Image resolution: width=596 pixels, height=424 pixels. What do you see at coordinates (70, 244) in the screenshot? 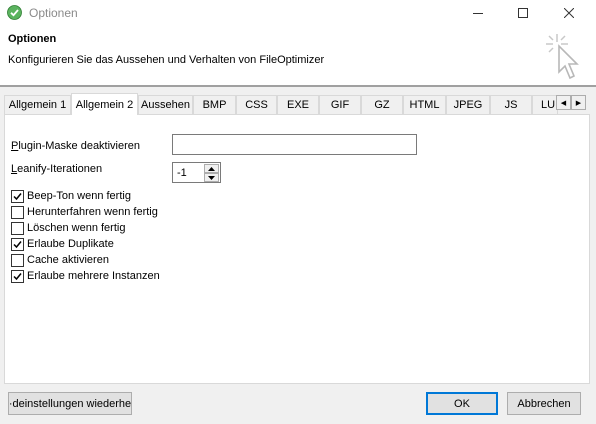
I see `checkbox-label: Erlaube Duplikate` at bounding box center [70, 244].